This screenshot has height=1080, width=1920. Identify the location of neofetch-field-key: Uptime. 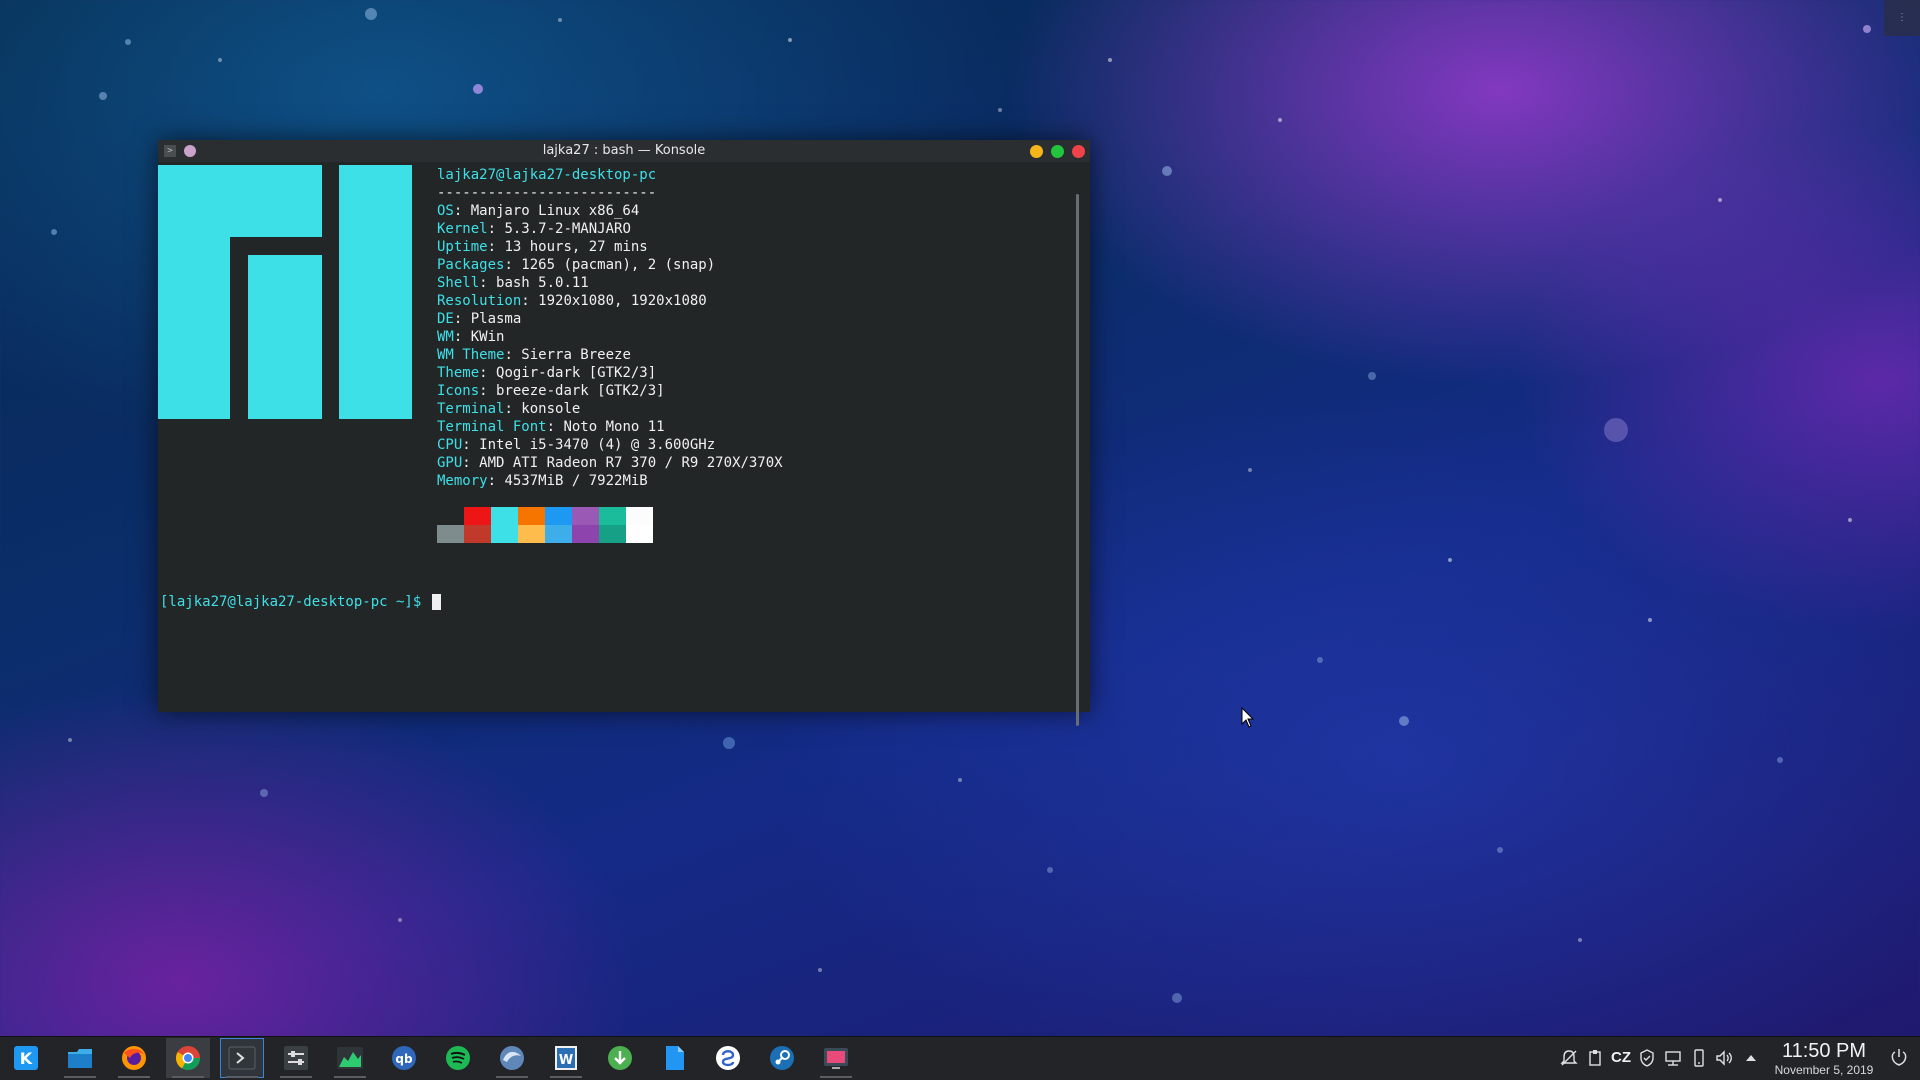
(462, 247).